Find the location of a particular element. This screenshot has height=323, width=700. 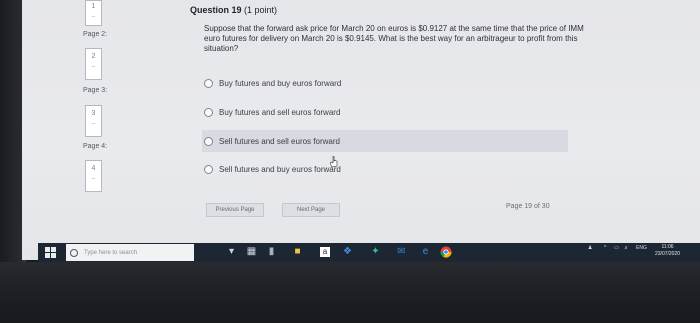

people-icon: ♟ is located at coordinates (590, 248).